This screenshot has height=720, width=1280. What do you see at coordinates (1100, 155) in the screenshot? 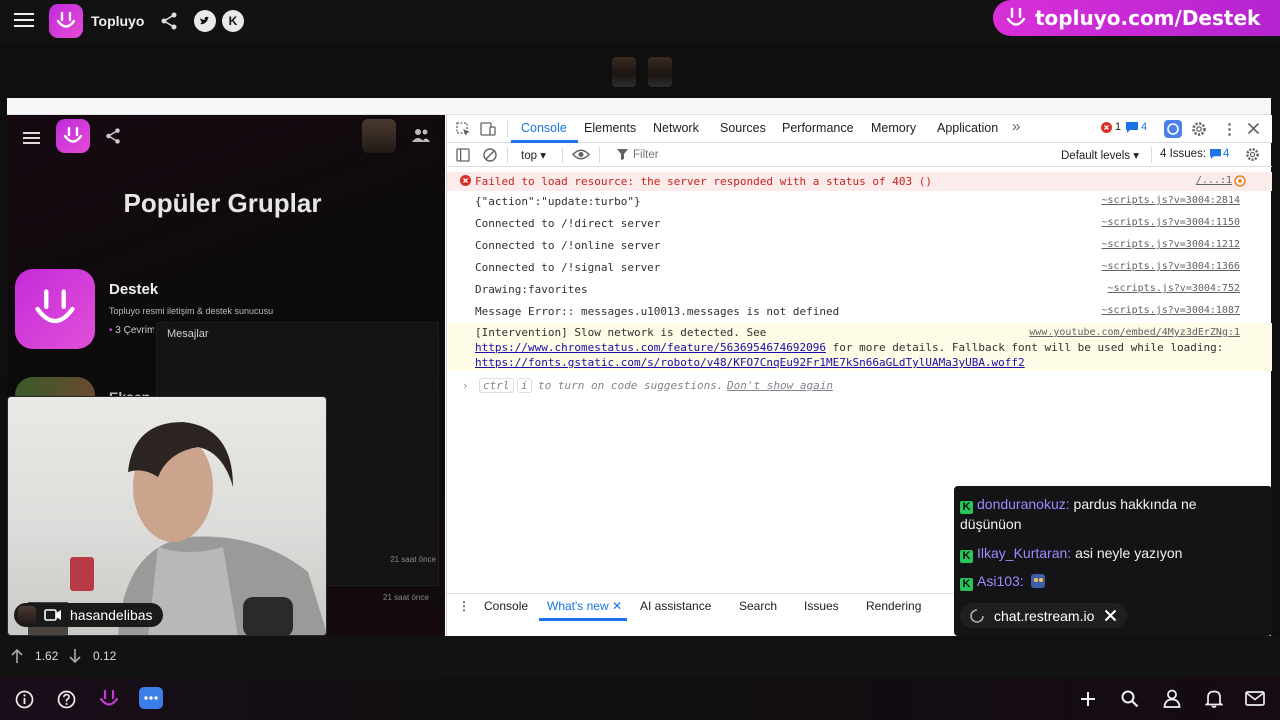
I see `log-levels-dropdown: Default levels ▾` at bounding box center [1100, 155].